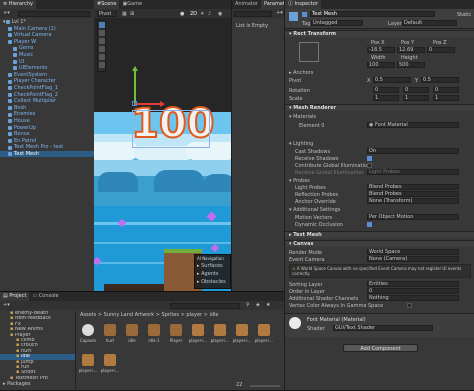 Image resolution: width=474 pixels, height=391 pixels. I want to click on tab-hierarchy: ≡ Hierarchy, so click(18, 4).